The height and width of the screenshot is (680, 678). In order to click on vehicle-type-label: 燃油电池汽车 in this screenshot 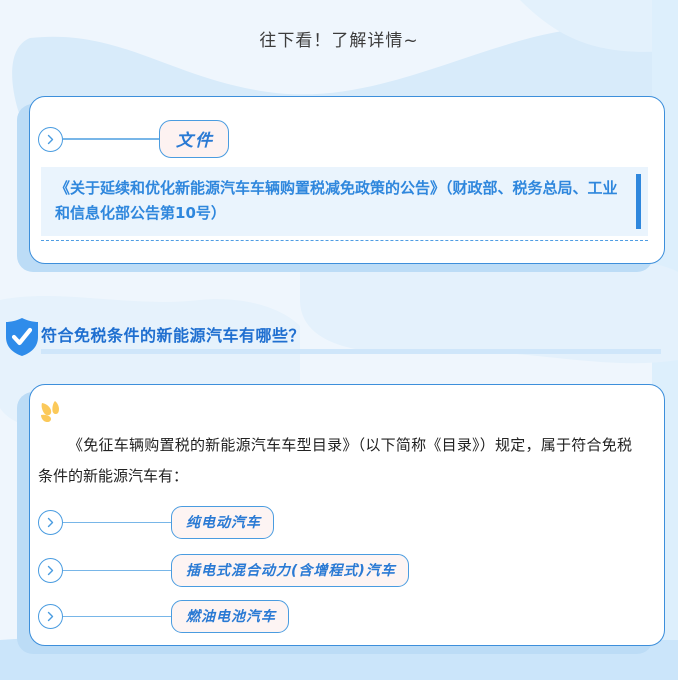, I will do `click(230, 616)`.